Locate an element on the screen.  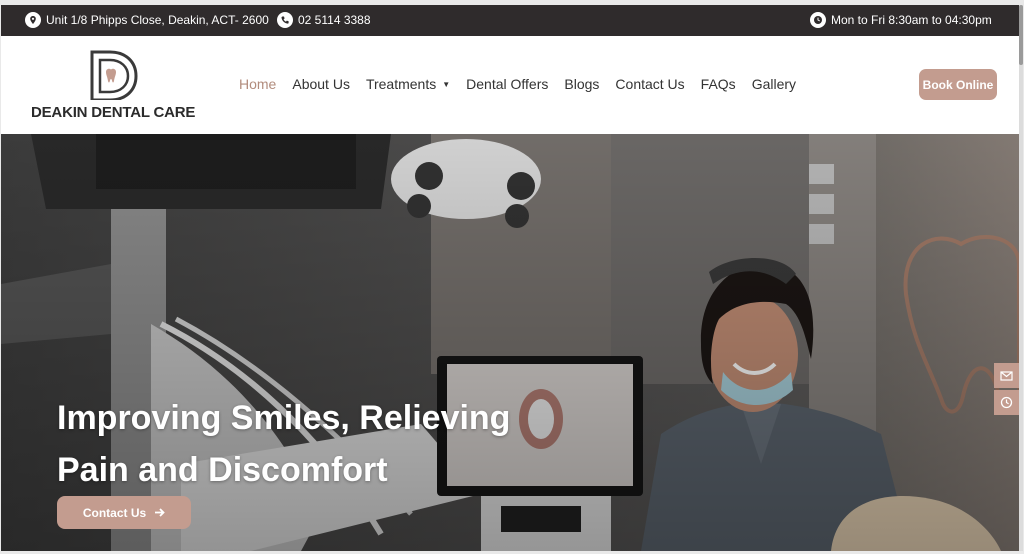
nav-contact-label: Contact Us is located at coordinates (650, 84).